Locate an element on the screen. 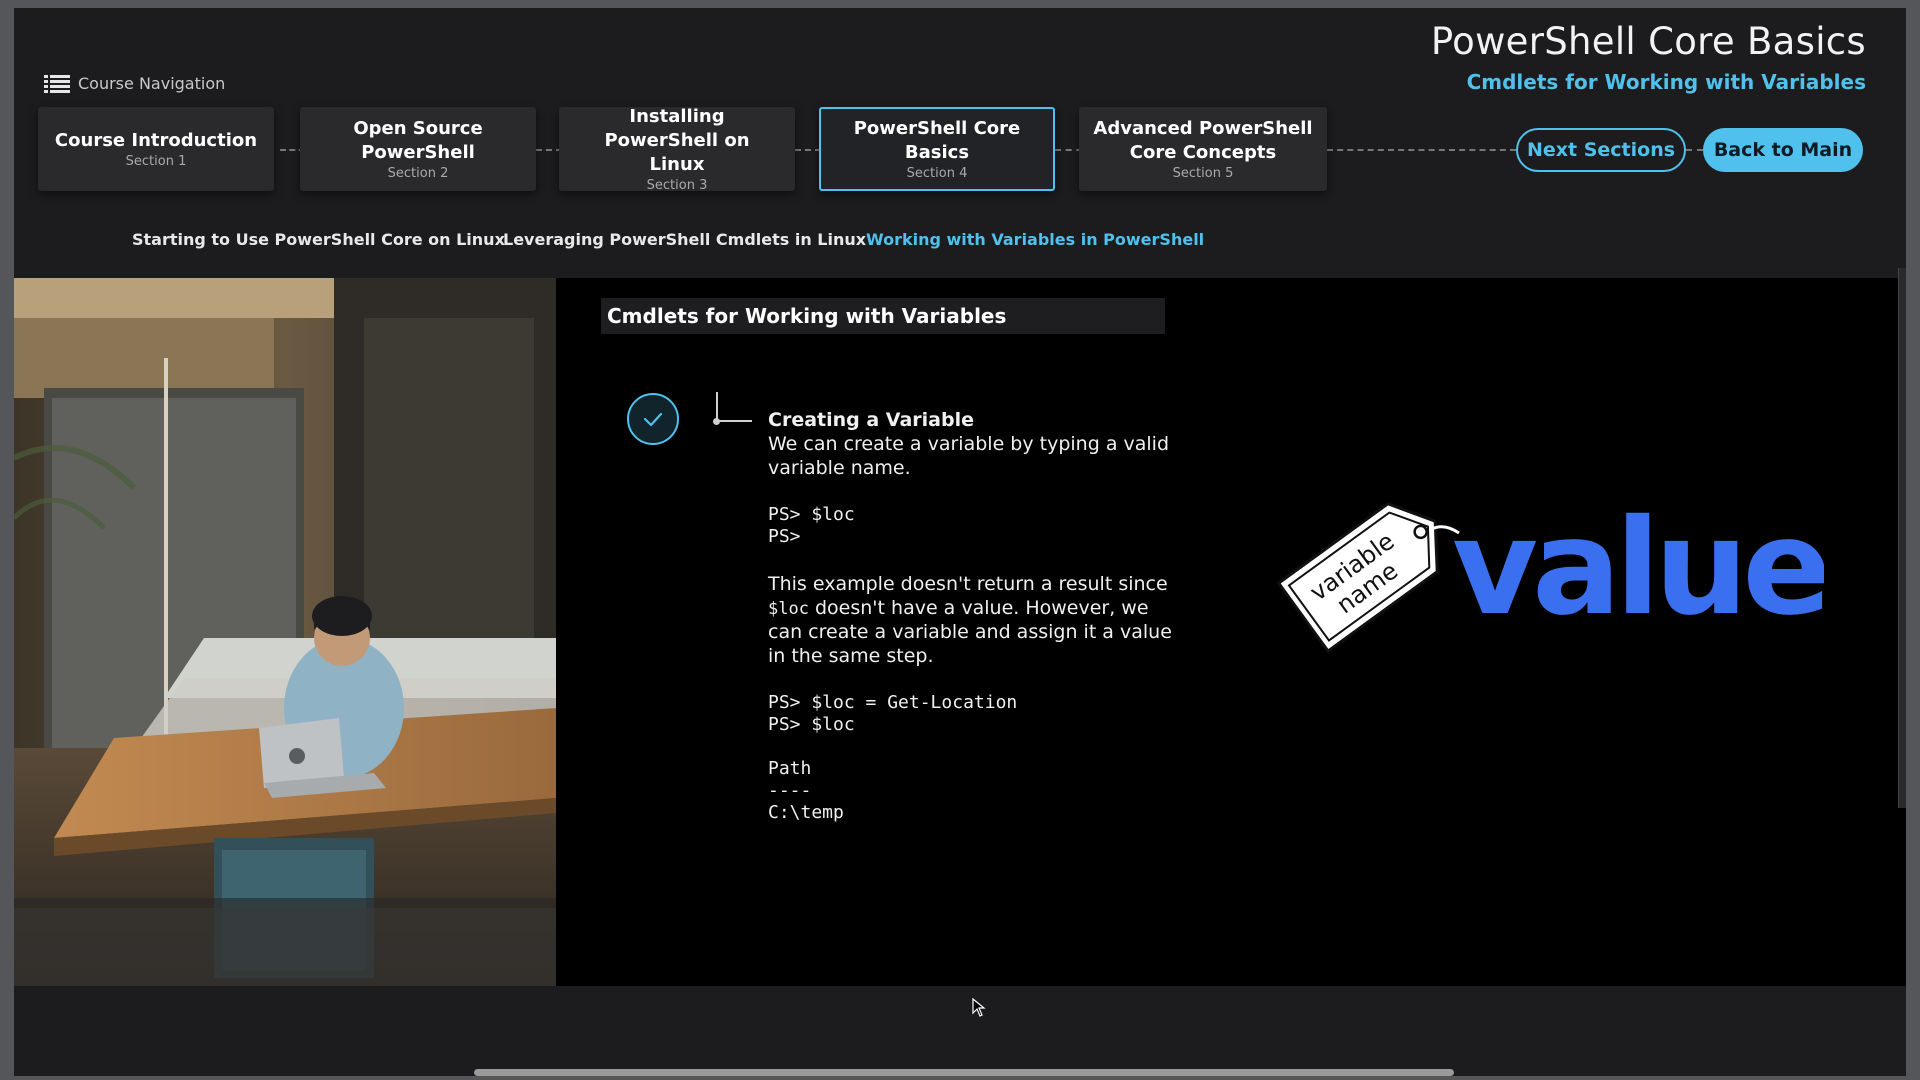 The image size is (1920, 1080). section-number: Section 4 is located at coordinates (937, 173).